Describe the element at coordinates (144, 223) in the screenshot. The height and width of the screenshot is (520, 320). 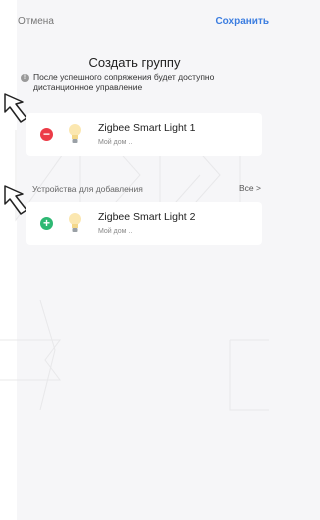
I see `available-device-card: + Zigbee Smart Light 2 Мой дом ..` at that location.